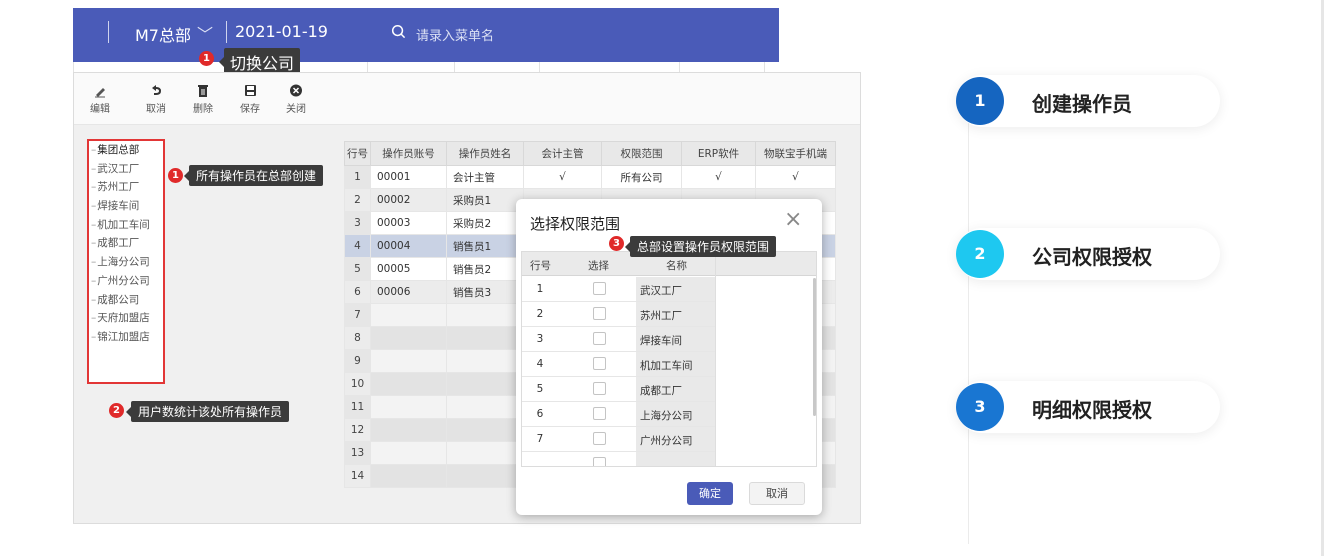 This screenshot has width=1324, height=556. I want to click on annotation-badge-1: 1, so click(175, 175).